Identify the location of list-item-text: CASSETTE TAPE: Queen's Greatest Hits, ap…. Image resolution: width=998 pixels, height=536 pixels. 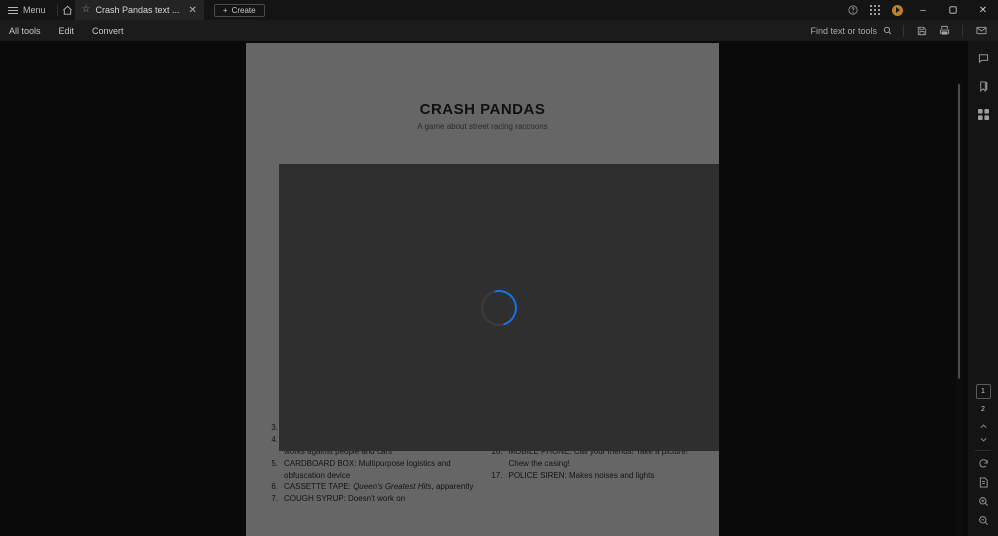
(379, 487).